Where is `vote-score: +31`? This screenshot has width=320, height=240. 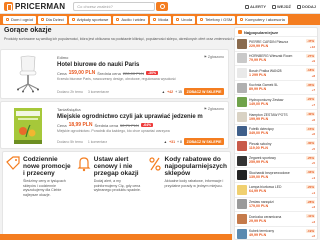 vote-score: +31 is located at coordinates (172, 142).